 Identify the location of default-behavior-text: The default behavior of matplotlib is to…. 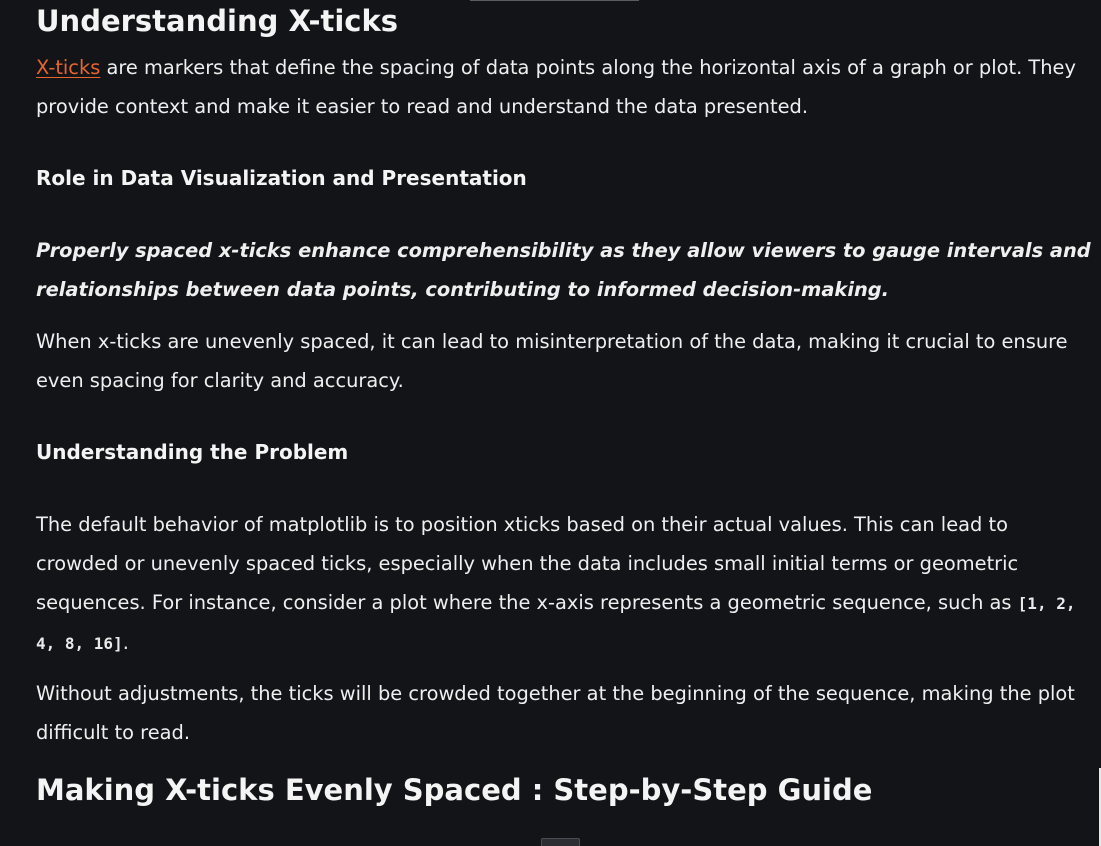
(527, 563).